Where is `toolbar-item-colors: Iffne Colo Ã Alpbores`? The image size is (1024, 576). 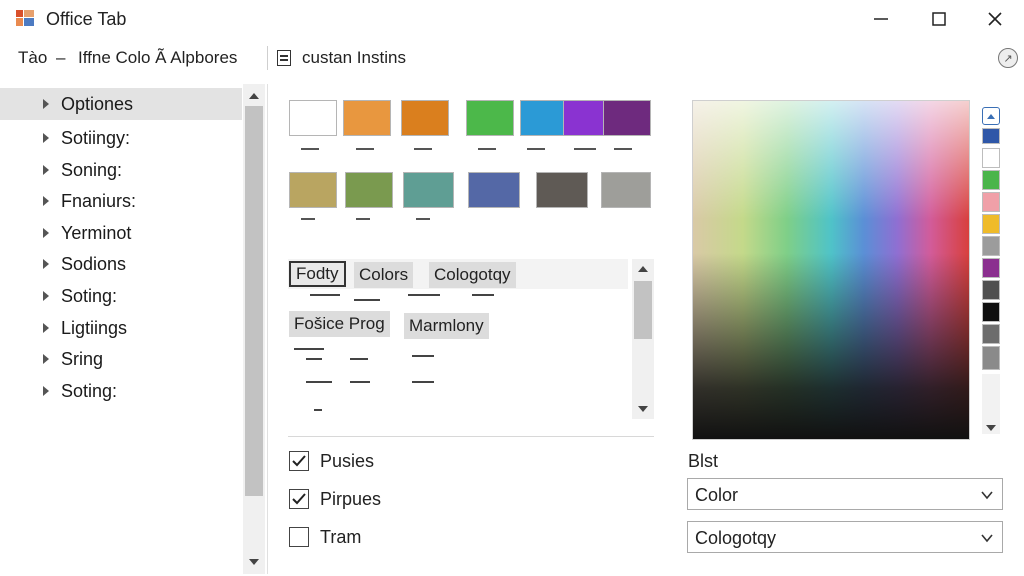
toolbar-item-colors: Iffne Colo Ã Alpbores is located at coordinates (157, 58).